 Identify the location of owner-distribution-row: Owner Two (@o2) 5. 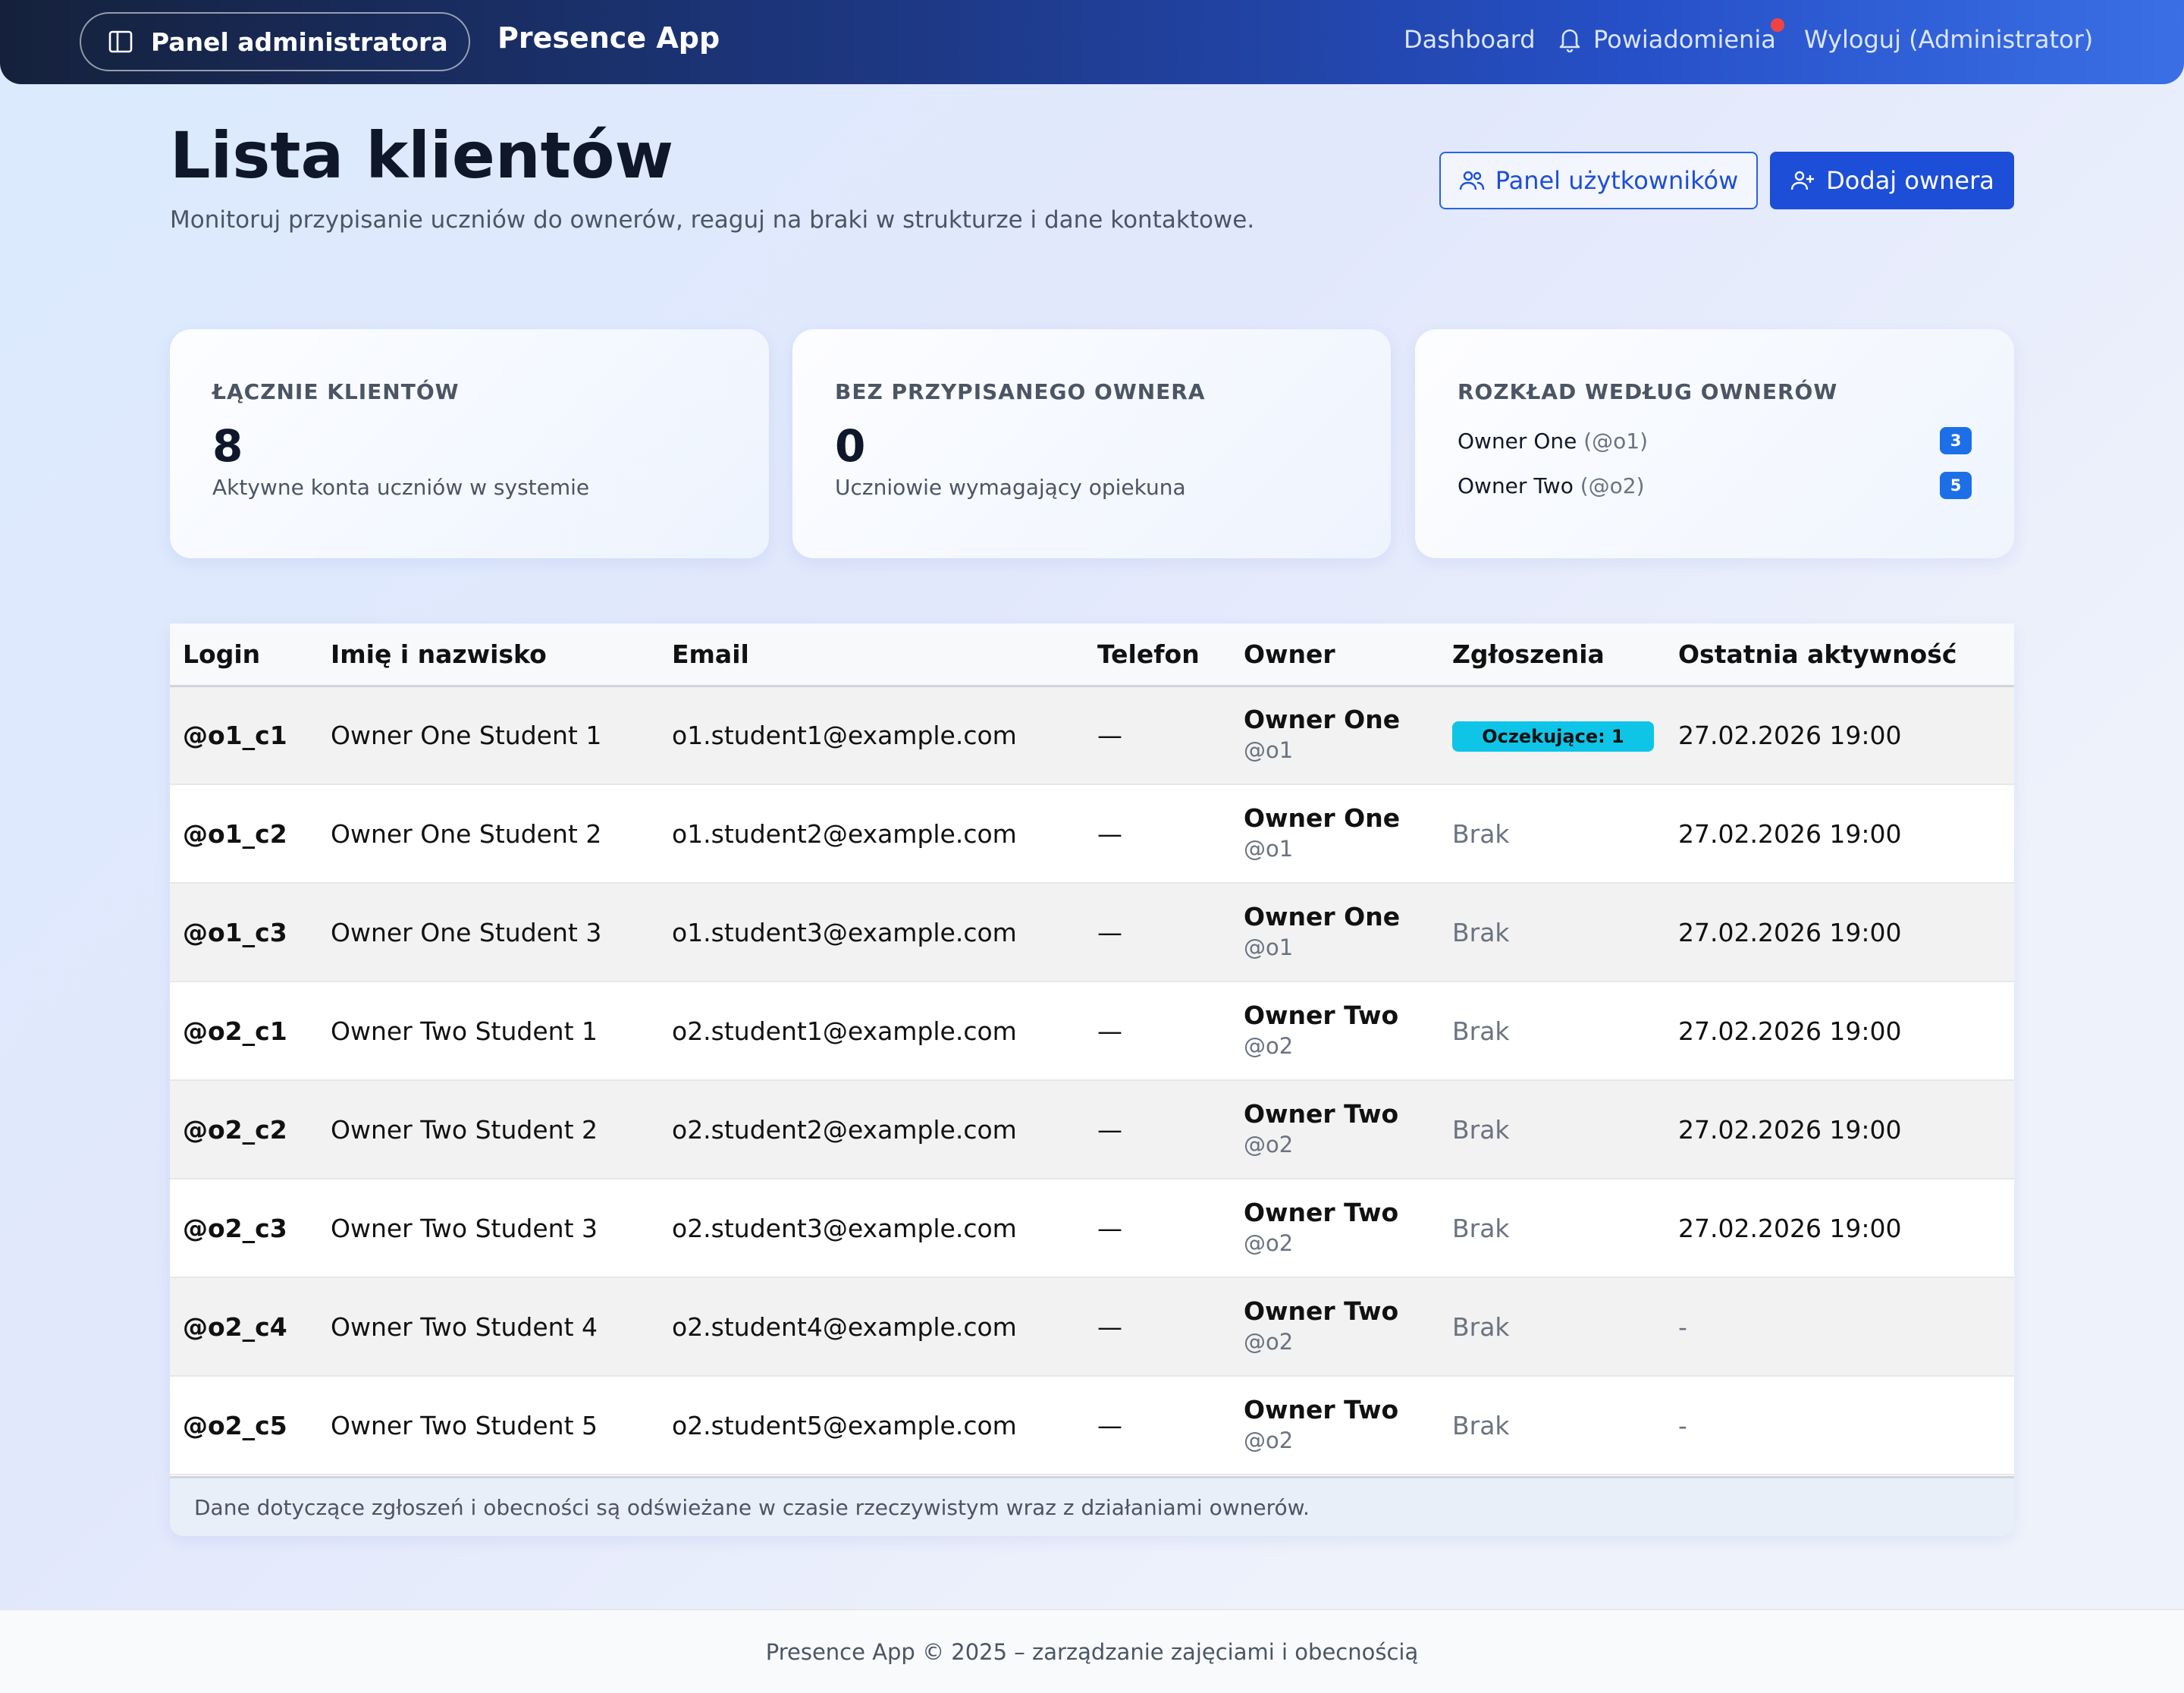
(1715, 485).